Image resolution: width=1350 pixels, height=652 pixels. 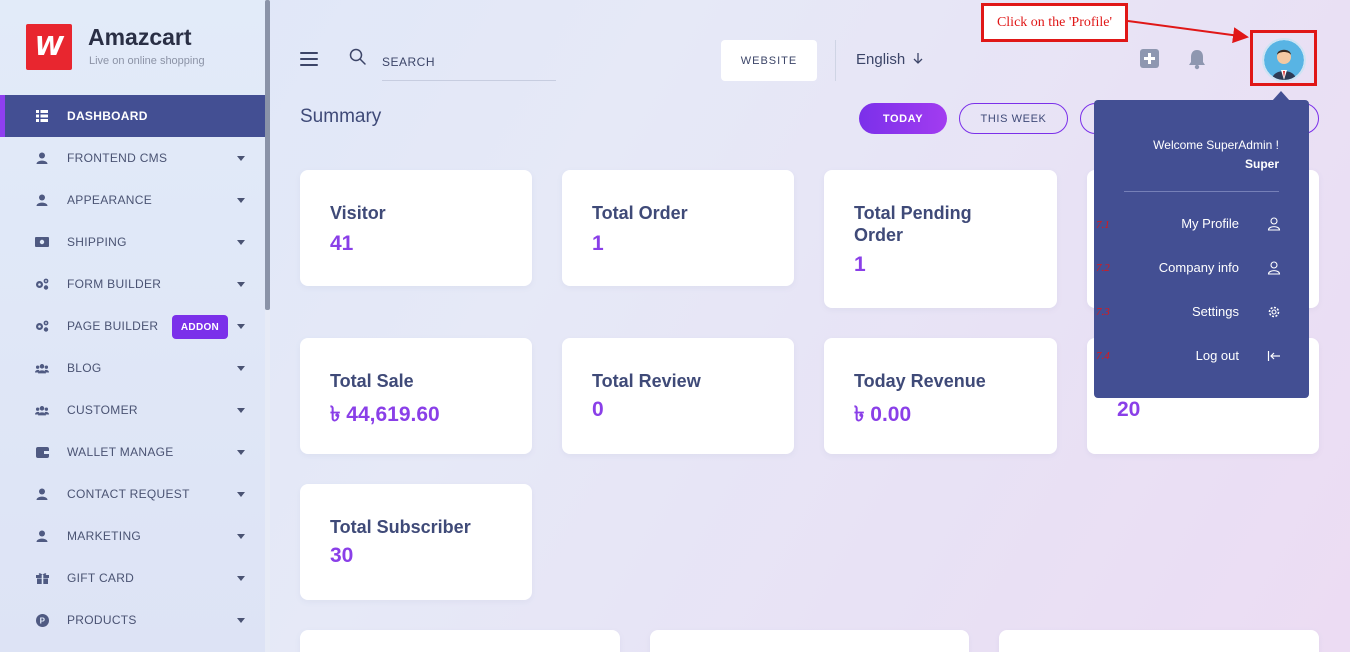 I want to click on card-title: Today Revenue, so click(x=920, y=381).